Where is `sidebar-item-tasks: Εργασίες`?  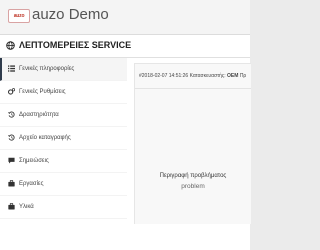 sidebar-item-tasks: Εργασίες is located at coordinates (63, 184).